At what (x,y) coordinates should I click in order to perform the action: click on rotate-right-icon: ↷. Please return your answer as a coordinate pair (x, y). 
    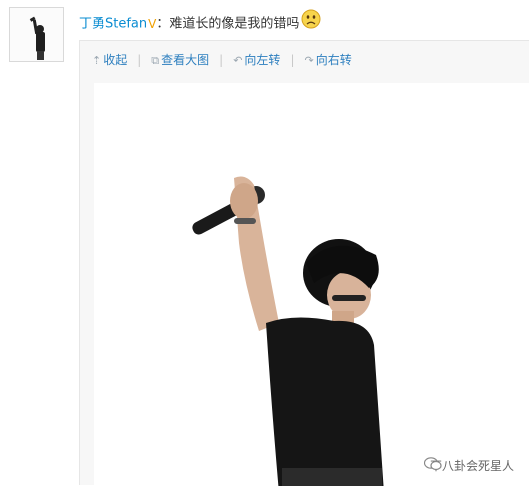
    Looking at the image, I should click on (309, 60).